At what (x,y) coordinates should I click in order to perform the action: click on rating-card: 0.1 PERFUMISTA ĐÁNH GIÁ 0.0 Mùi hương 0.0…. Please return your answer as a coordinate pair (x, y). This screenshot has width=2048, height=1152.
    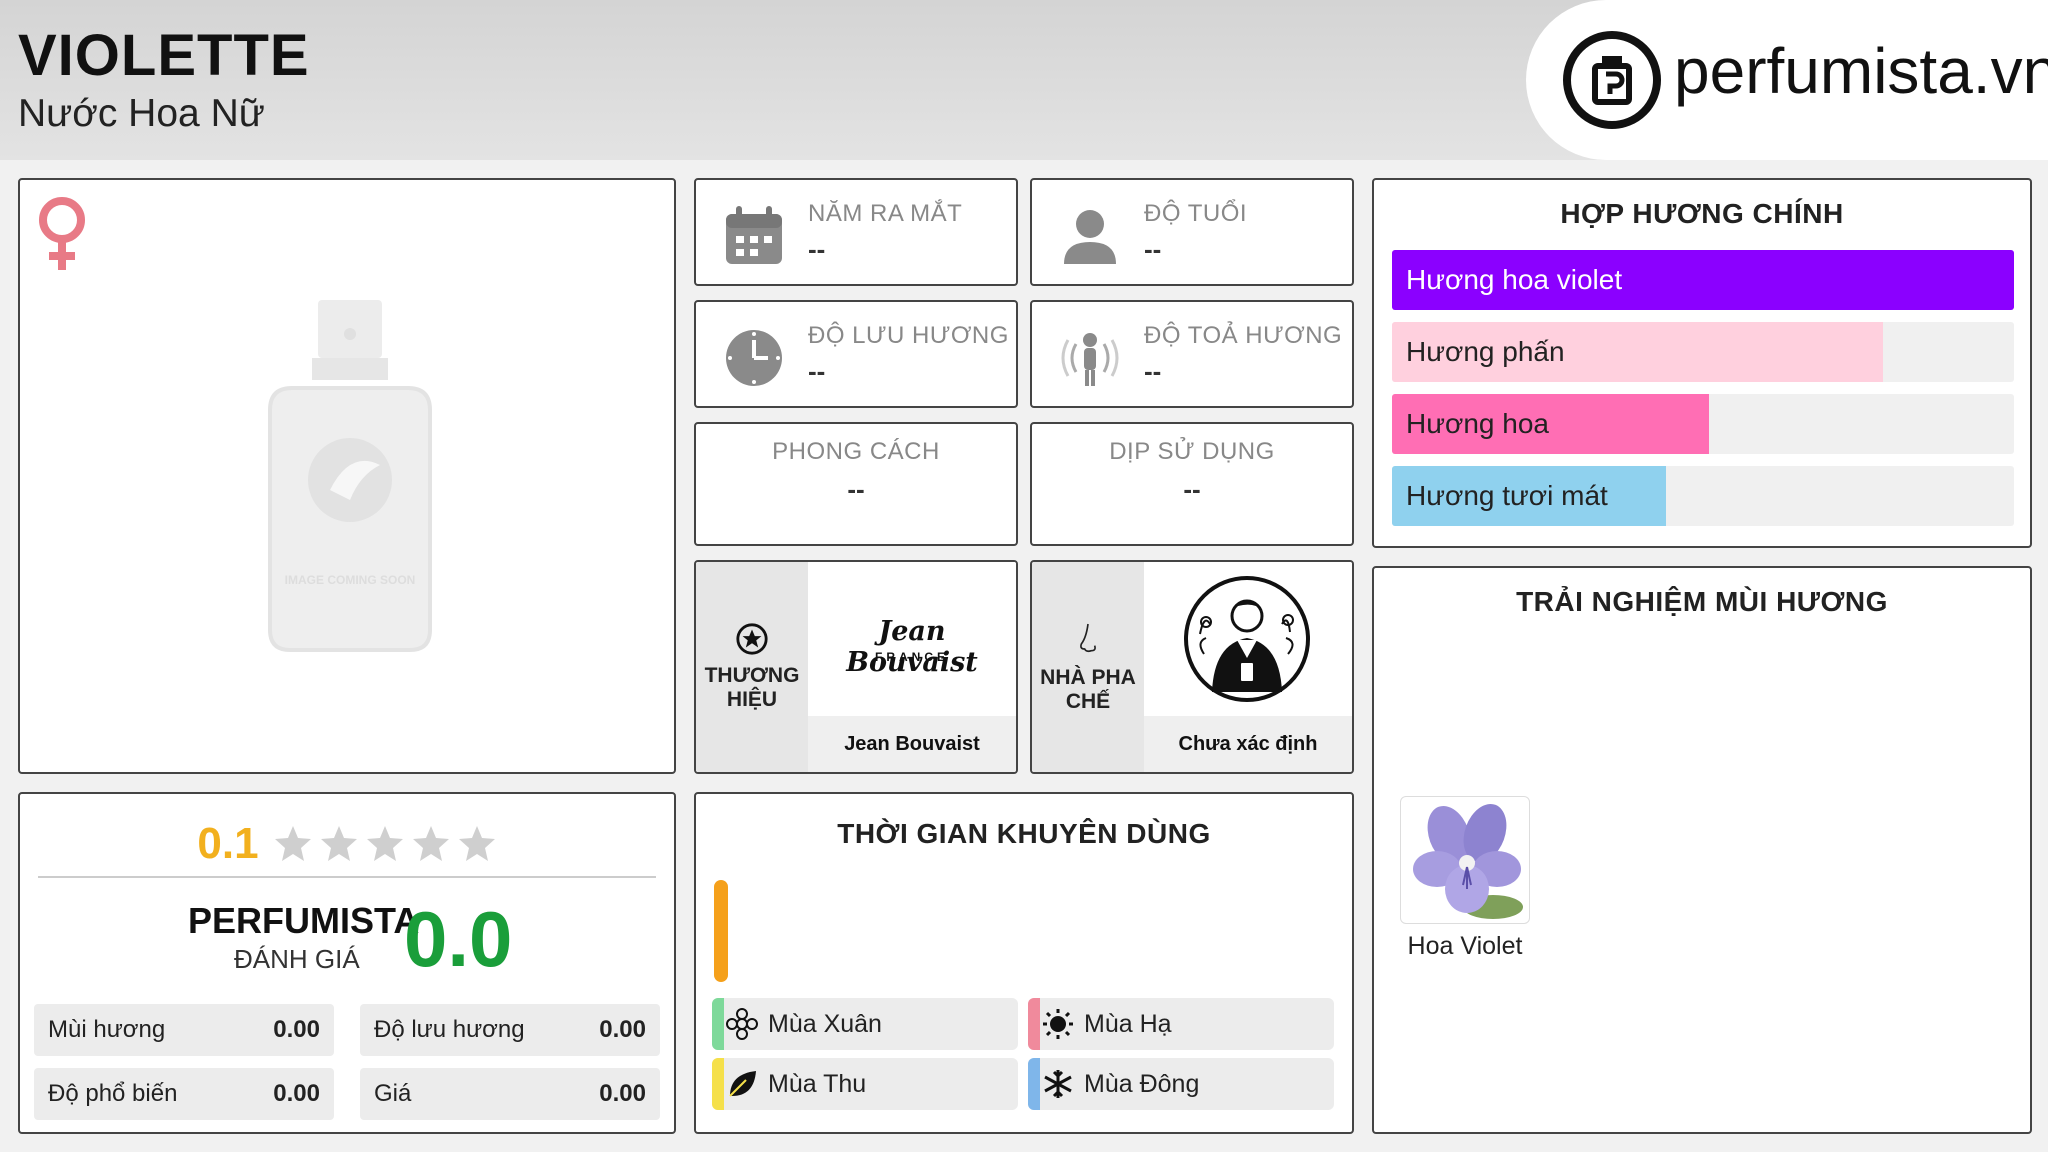
    Looking at the image, I should click on (347, 963).